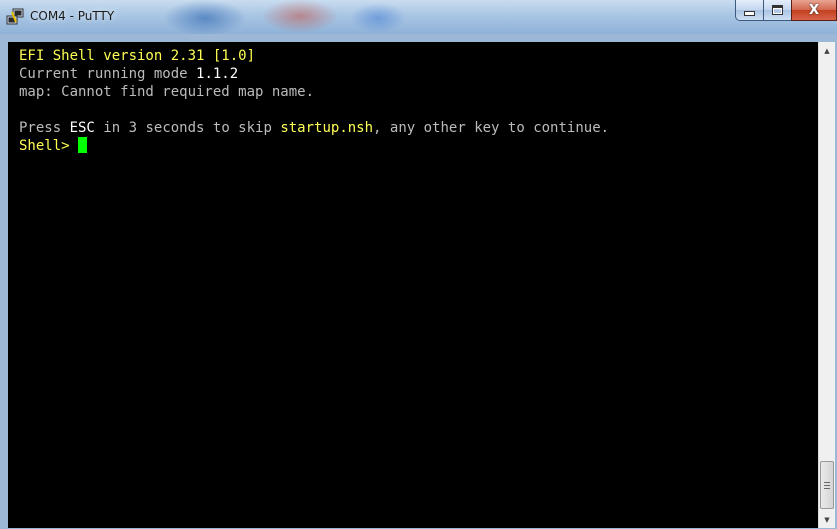  Describe the element at coordinates (827, 50) in the screenshot. I see `scroll-up-arrow-icon: ▲` at that location.